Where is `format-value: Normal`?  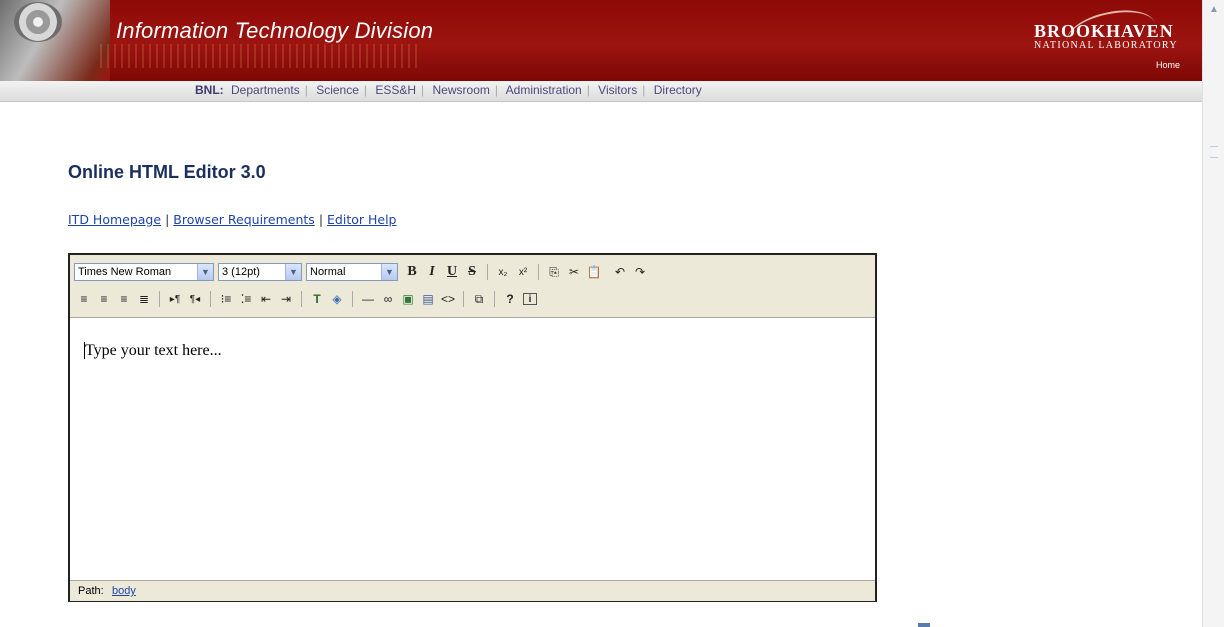
format-value: Normal is located at coordinates (328, 272).